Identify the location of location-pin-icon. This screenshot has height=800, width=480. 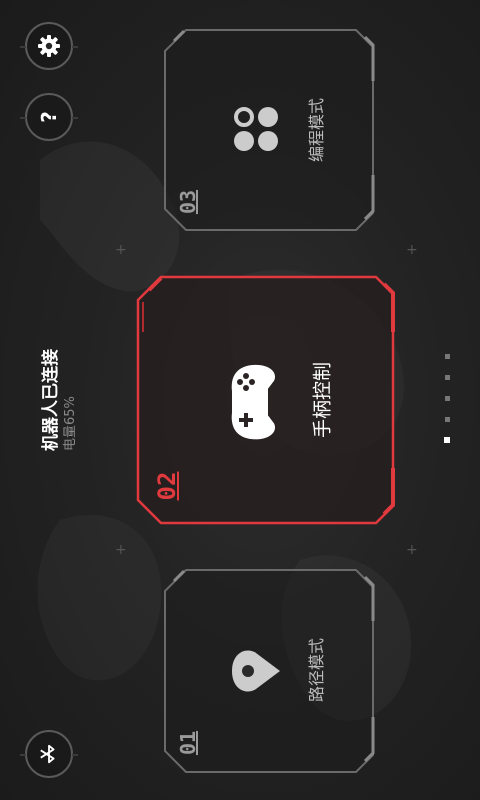
(256, 671).